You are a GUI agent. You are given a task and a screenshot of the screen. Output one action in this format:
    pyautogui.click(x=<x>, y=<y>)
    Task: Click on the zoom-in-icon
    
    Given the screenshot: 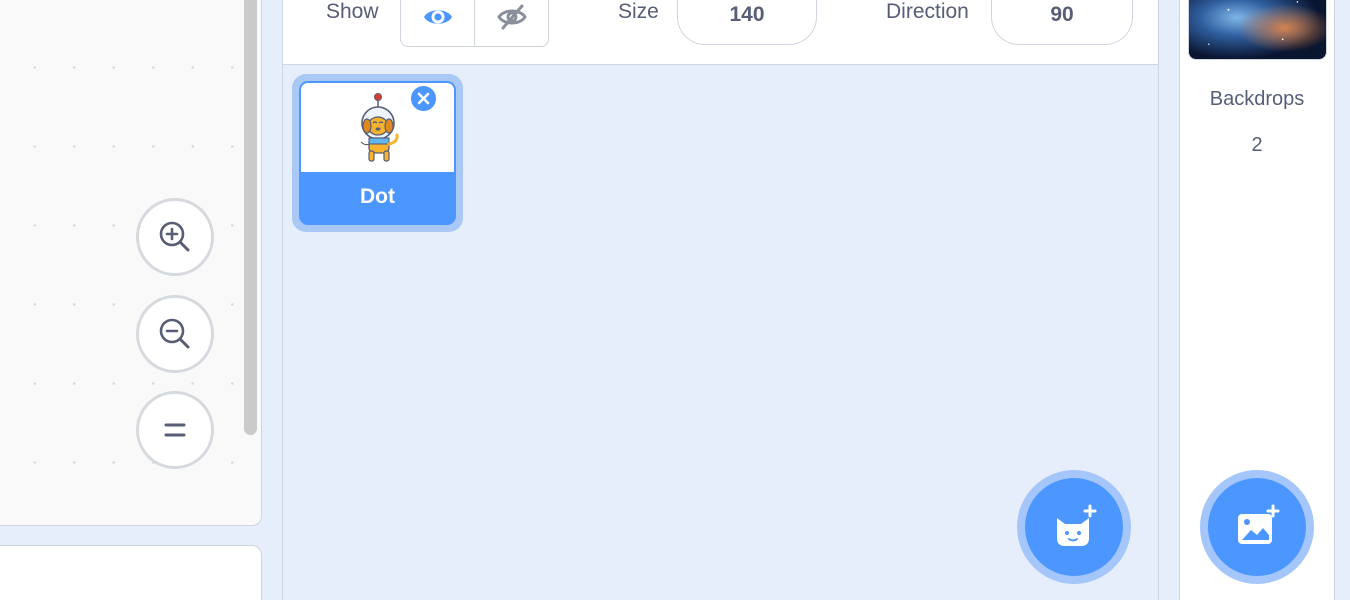 What is the action you would take?
    pyautogui.click(x=174, y=236)
    